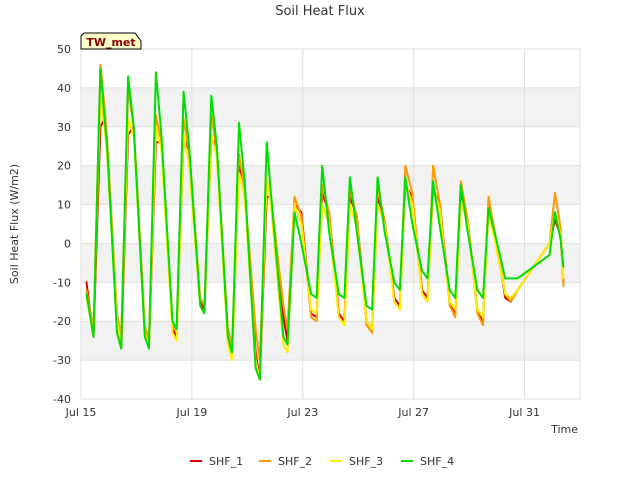  I want to click on site-badge: TW_met, so click(111, 41).